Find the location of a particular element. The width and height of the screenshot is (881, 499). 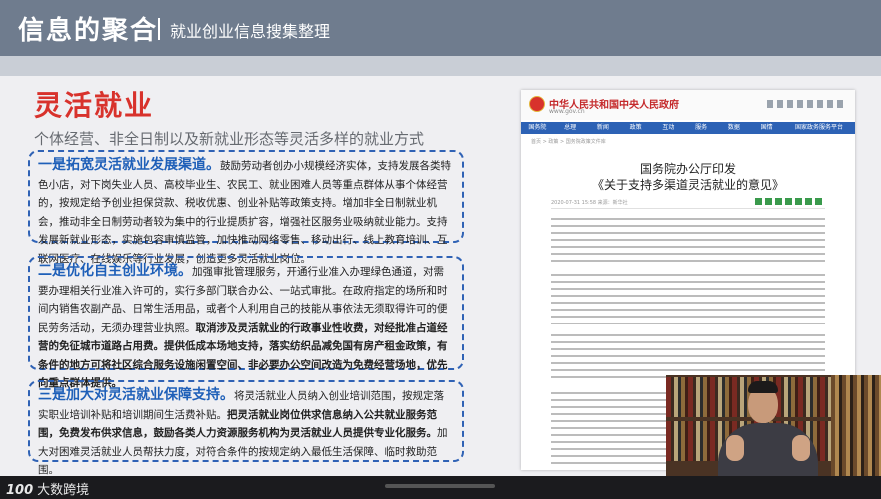

policy-box-1-lead: 一是拓宽灵活就业发展渠道。 is located at coordinates (129, 165).